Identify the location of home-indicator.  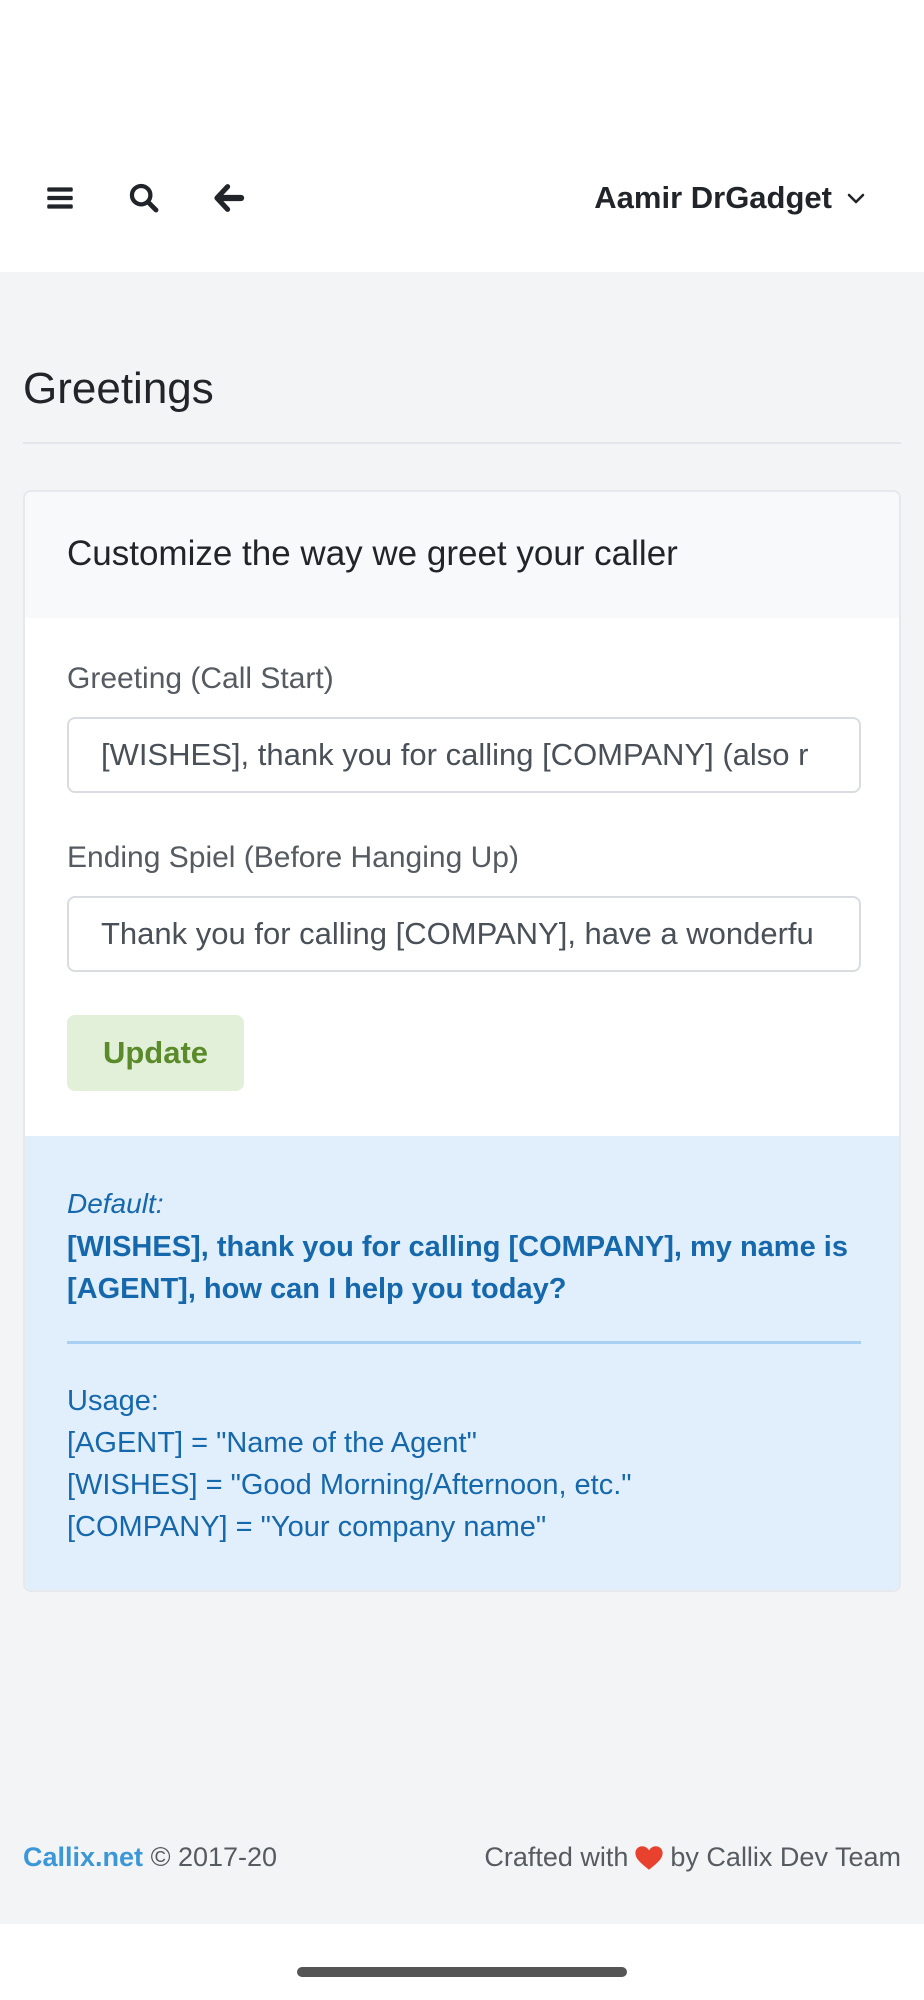
(462, 1972).